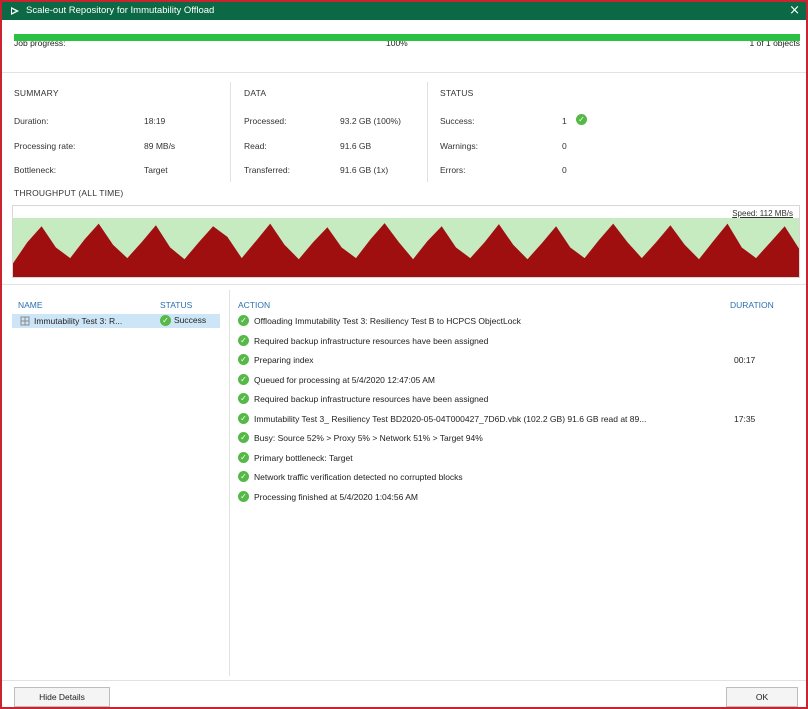  What do you see at coordinates (406, 247) in the screenshot?
I see `throughput-area-chart` at bounding box center [406, 247].